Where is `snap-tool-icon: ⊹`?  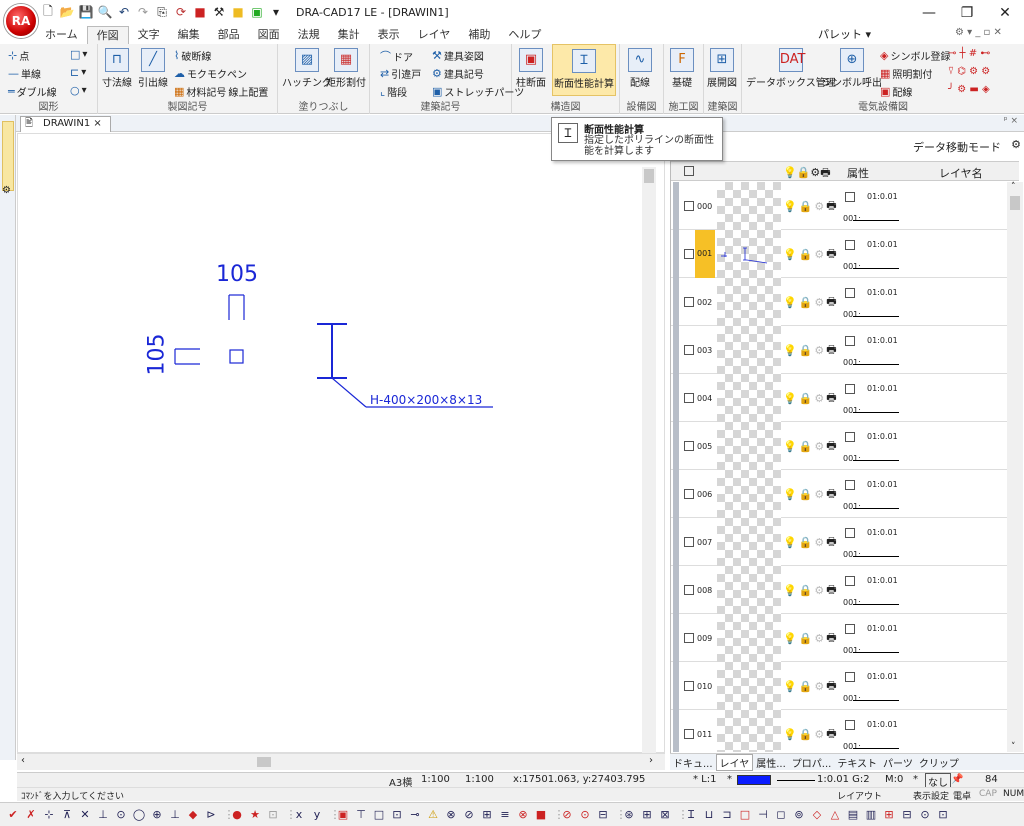
snap-tool-icon: ⊹ is located at coordinates (49, 815).